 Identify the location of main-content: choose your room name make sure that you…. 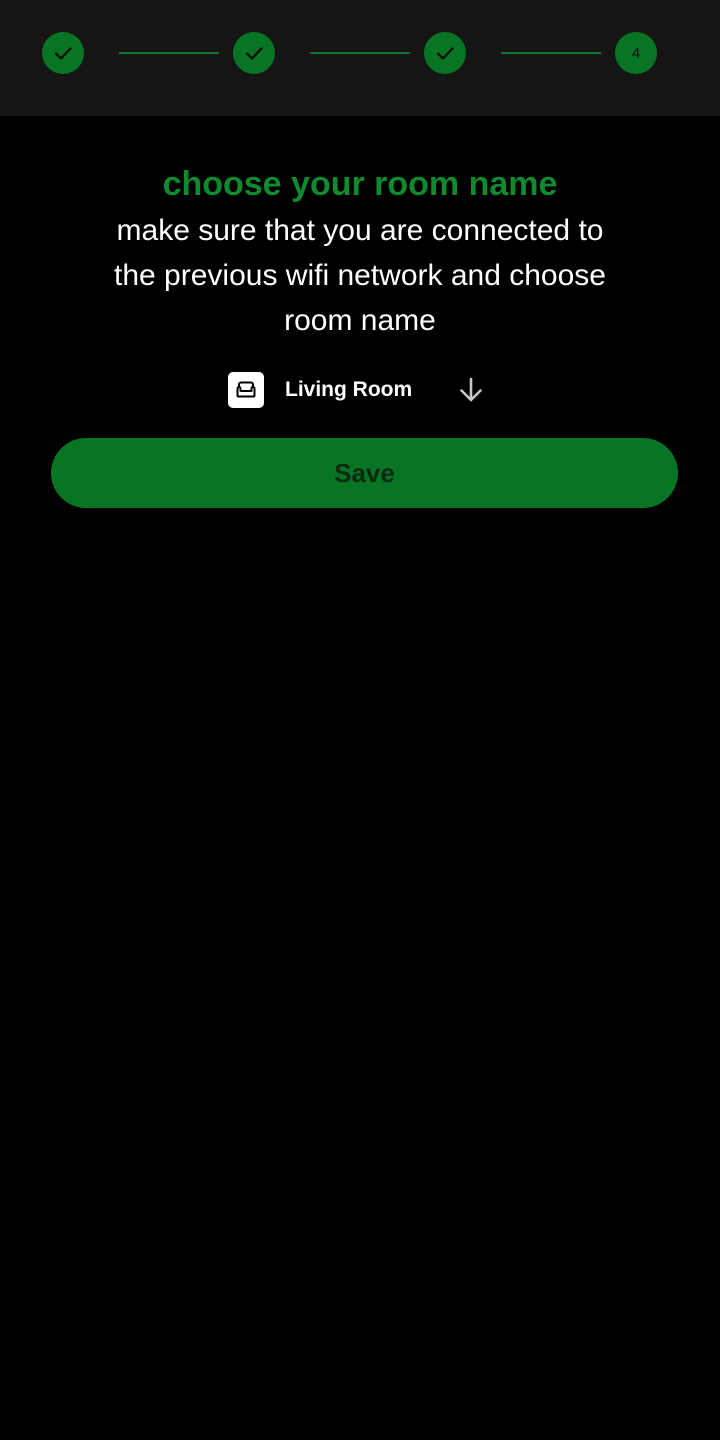
(360, 251).